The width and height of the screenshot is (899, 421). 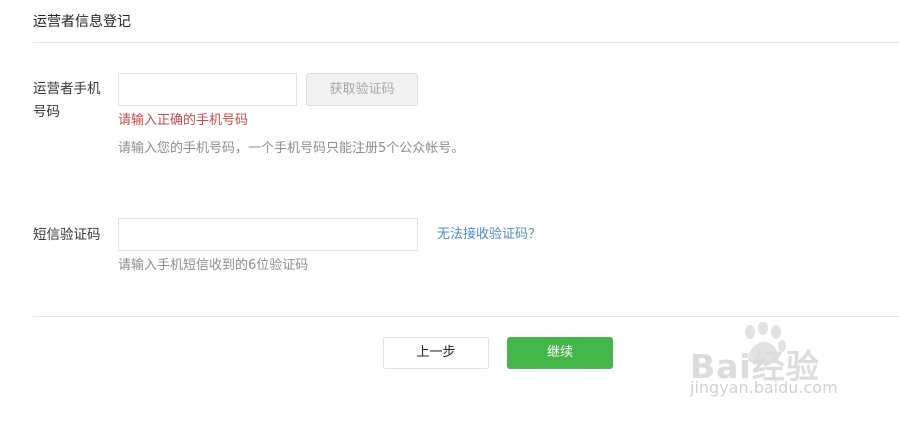 What do you see at coordinates (213, 265) in the screenshot?
I see `sms-tip-text: 请输入手机短信收到的6位验证码` at bounding box center [213, 265].